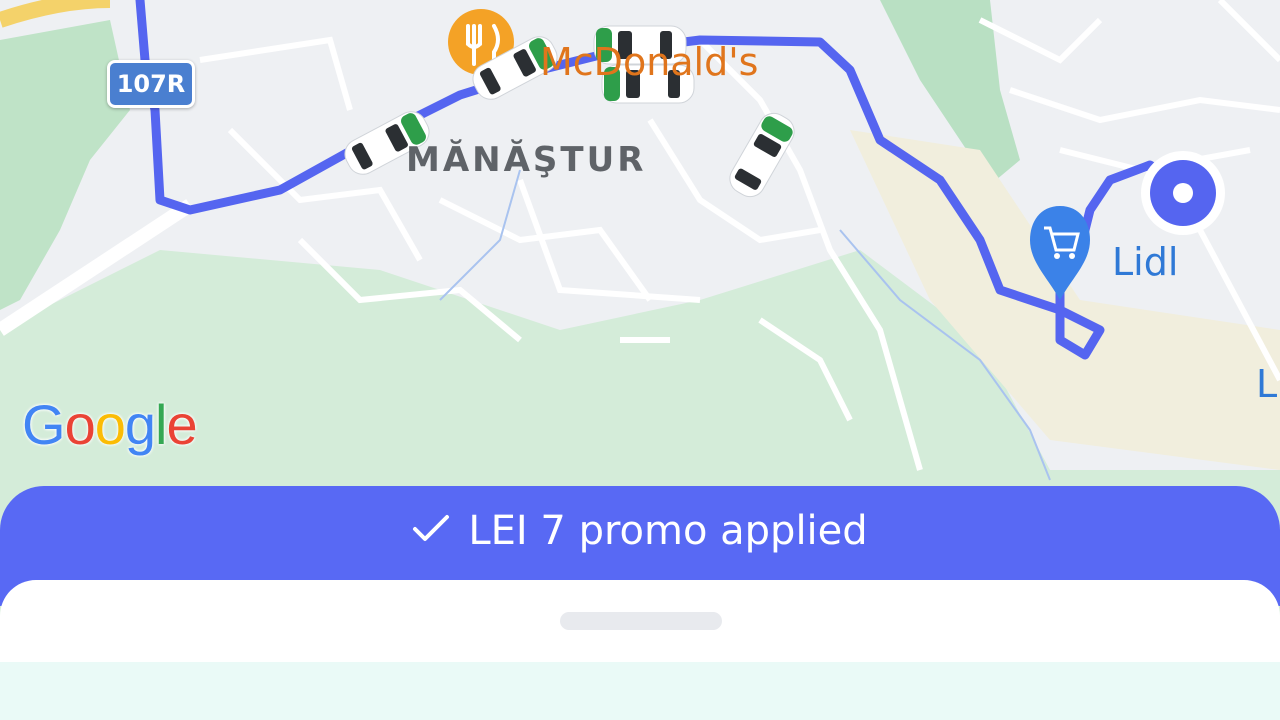 This screenshot has width=1280, height=720. Describe the element at coordinates (1145, 262) in the screenshot. I see `poi-label-shop: Lidl` at that location.